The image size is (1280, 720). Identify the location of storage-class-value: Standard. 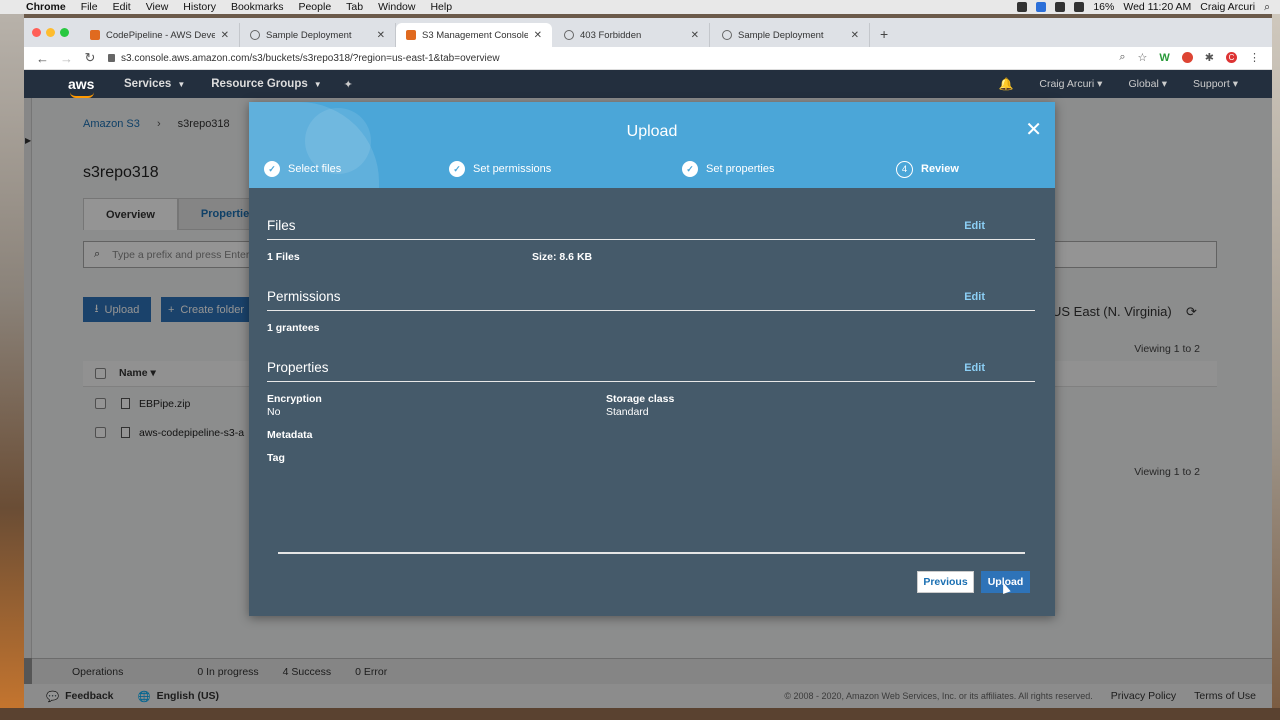
(627, 412).